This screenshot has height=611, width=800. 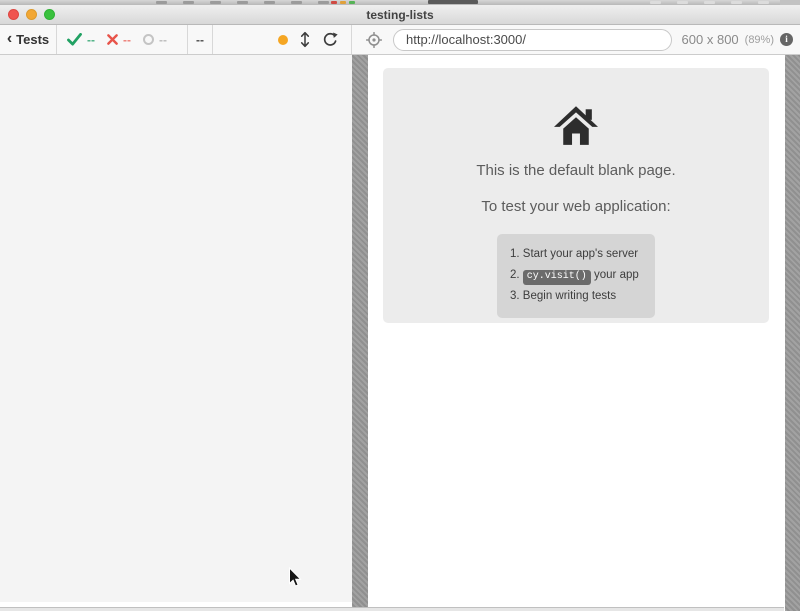 What do you see at coordinates (576, 206) in the screenshot?
I see `blank-page-subheading: To test your web application:` at bounding box center [576, 206].